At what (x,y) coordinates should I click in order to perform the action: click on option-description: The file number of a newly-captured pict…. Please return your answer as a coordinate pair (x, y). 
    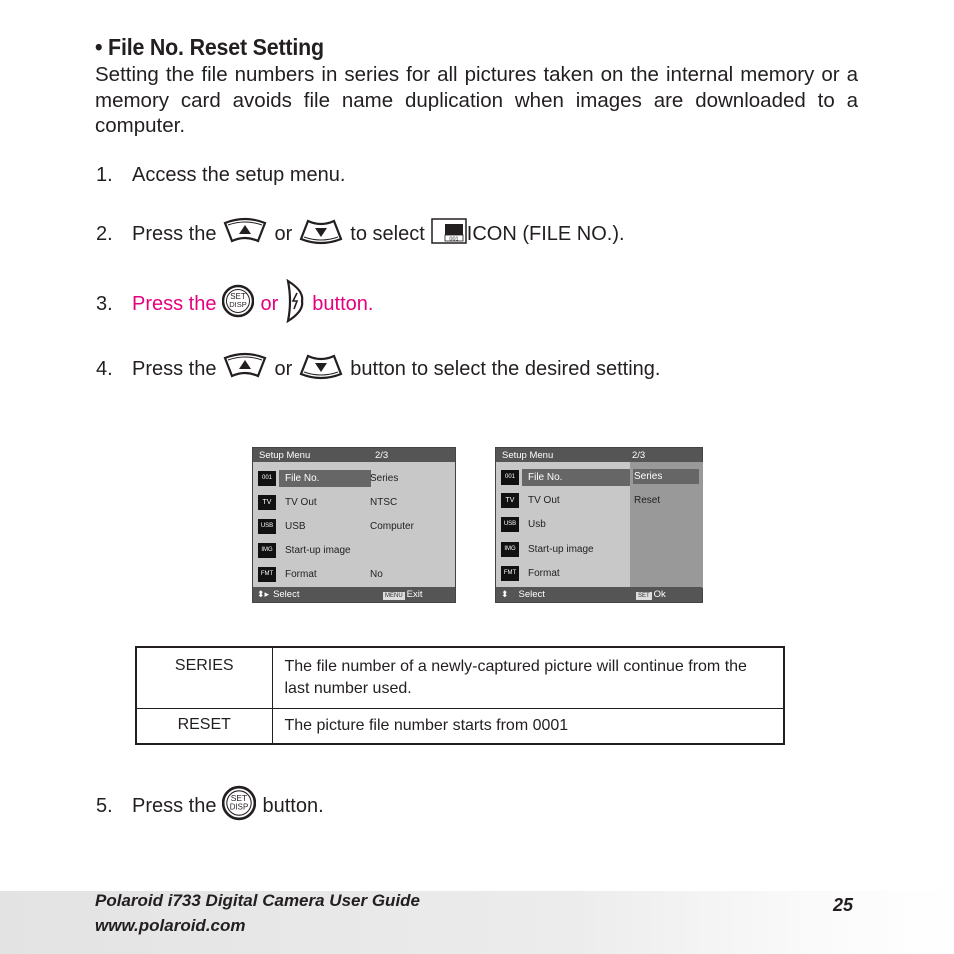
    Looking at the image, I should click on (528, 677).